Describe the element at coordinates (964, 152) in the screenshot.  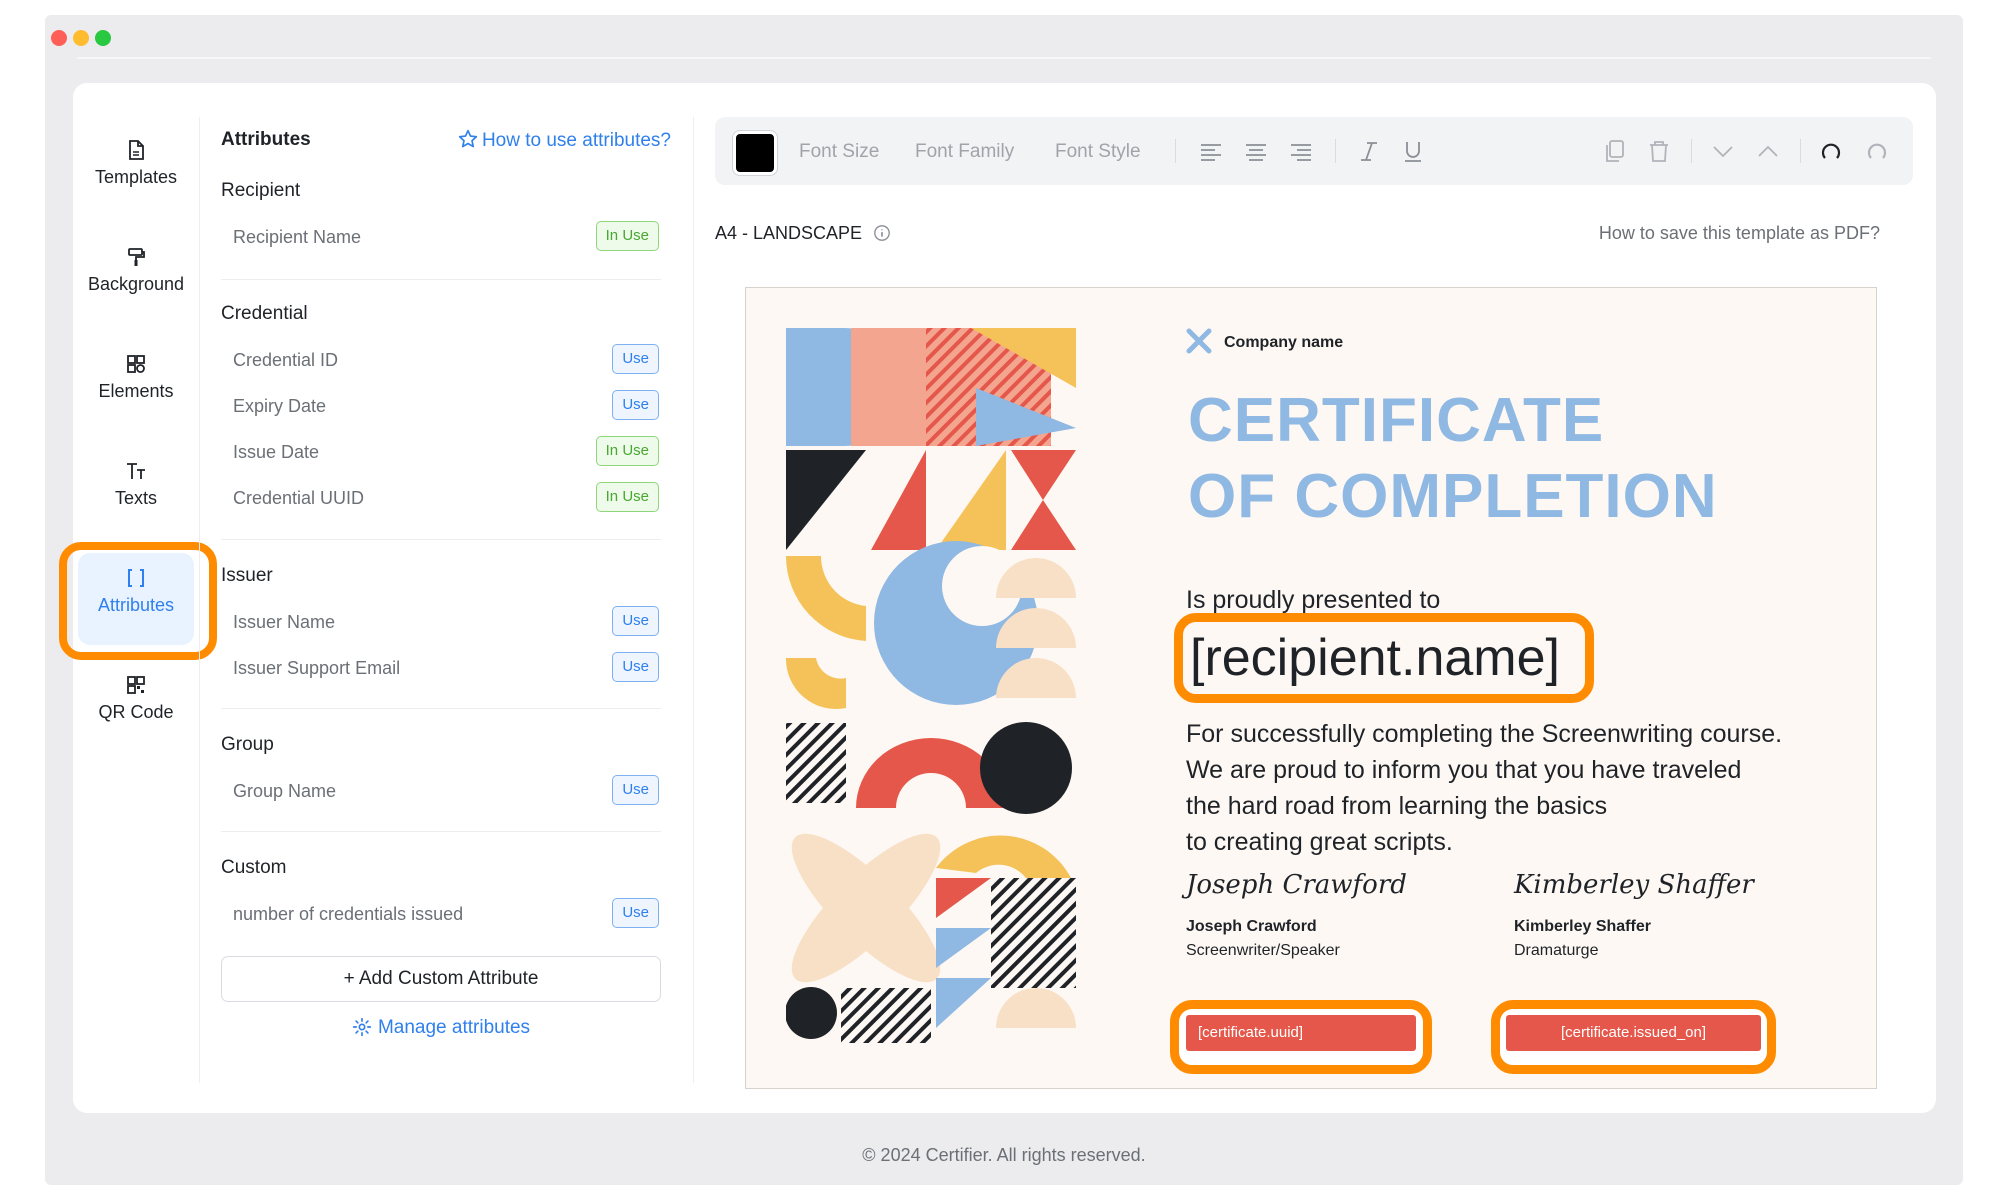
I see `font-family-select: Font Family` at that location.